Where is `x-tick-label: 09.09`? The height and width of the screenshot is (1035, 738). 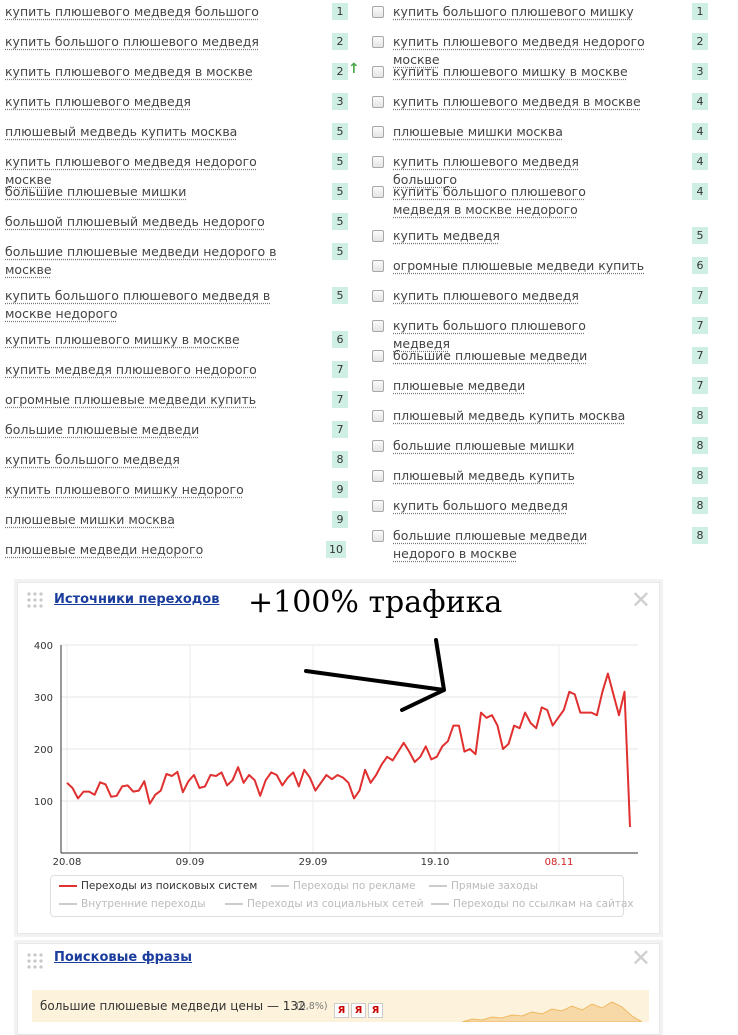
x-tick-label: 09.09 is located at coordinates (190, 862).